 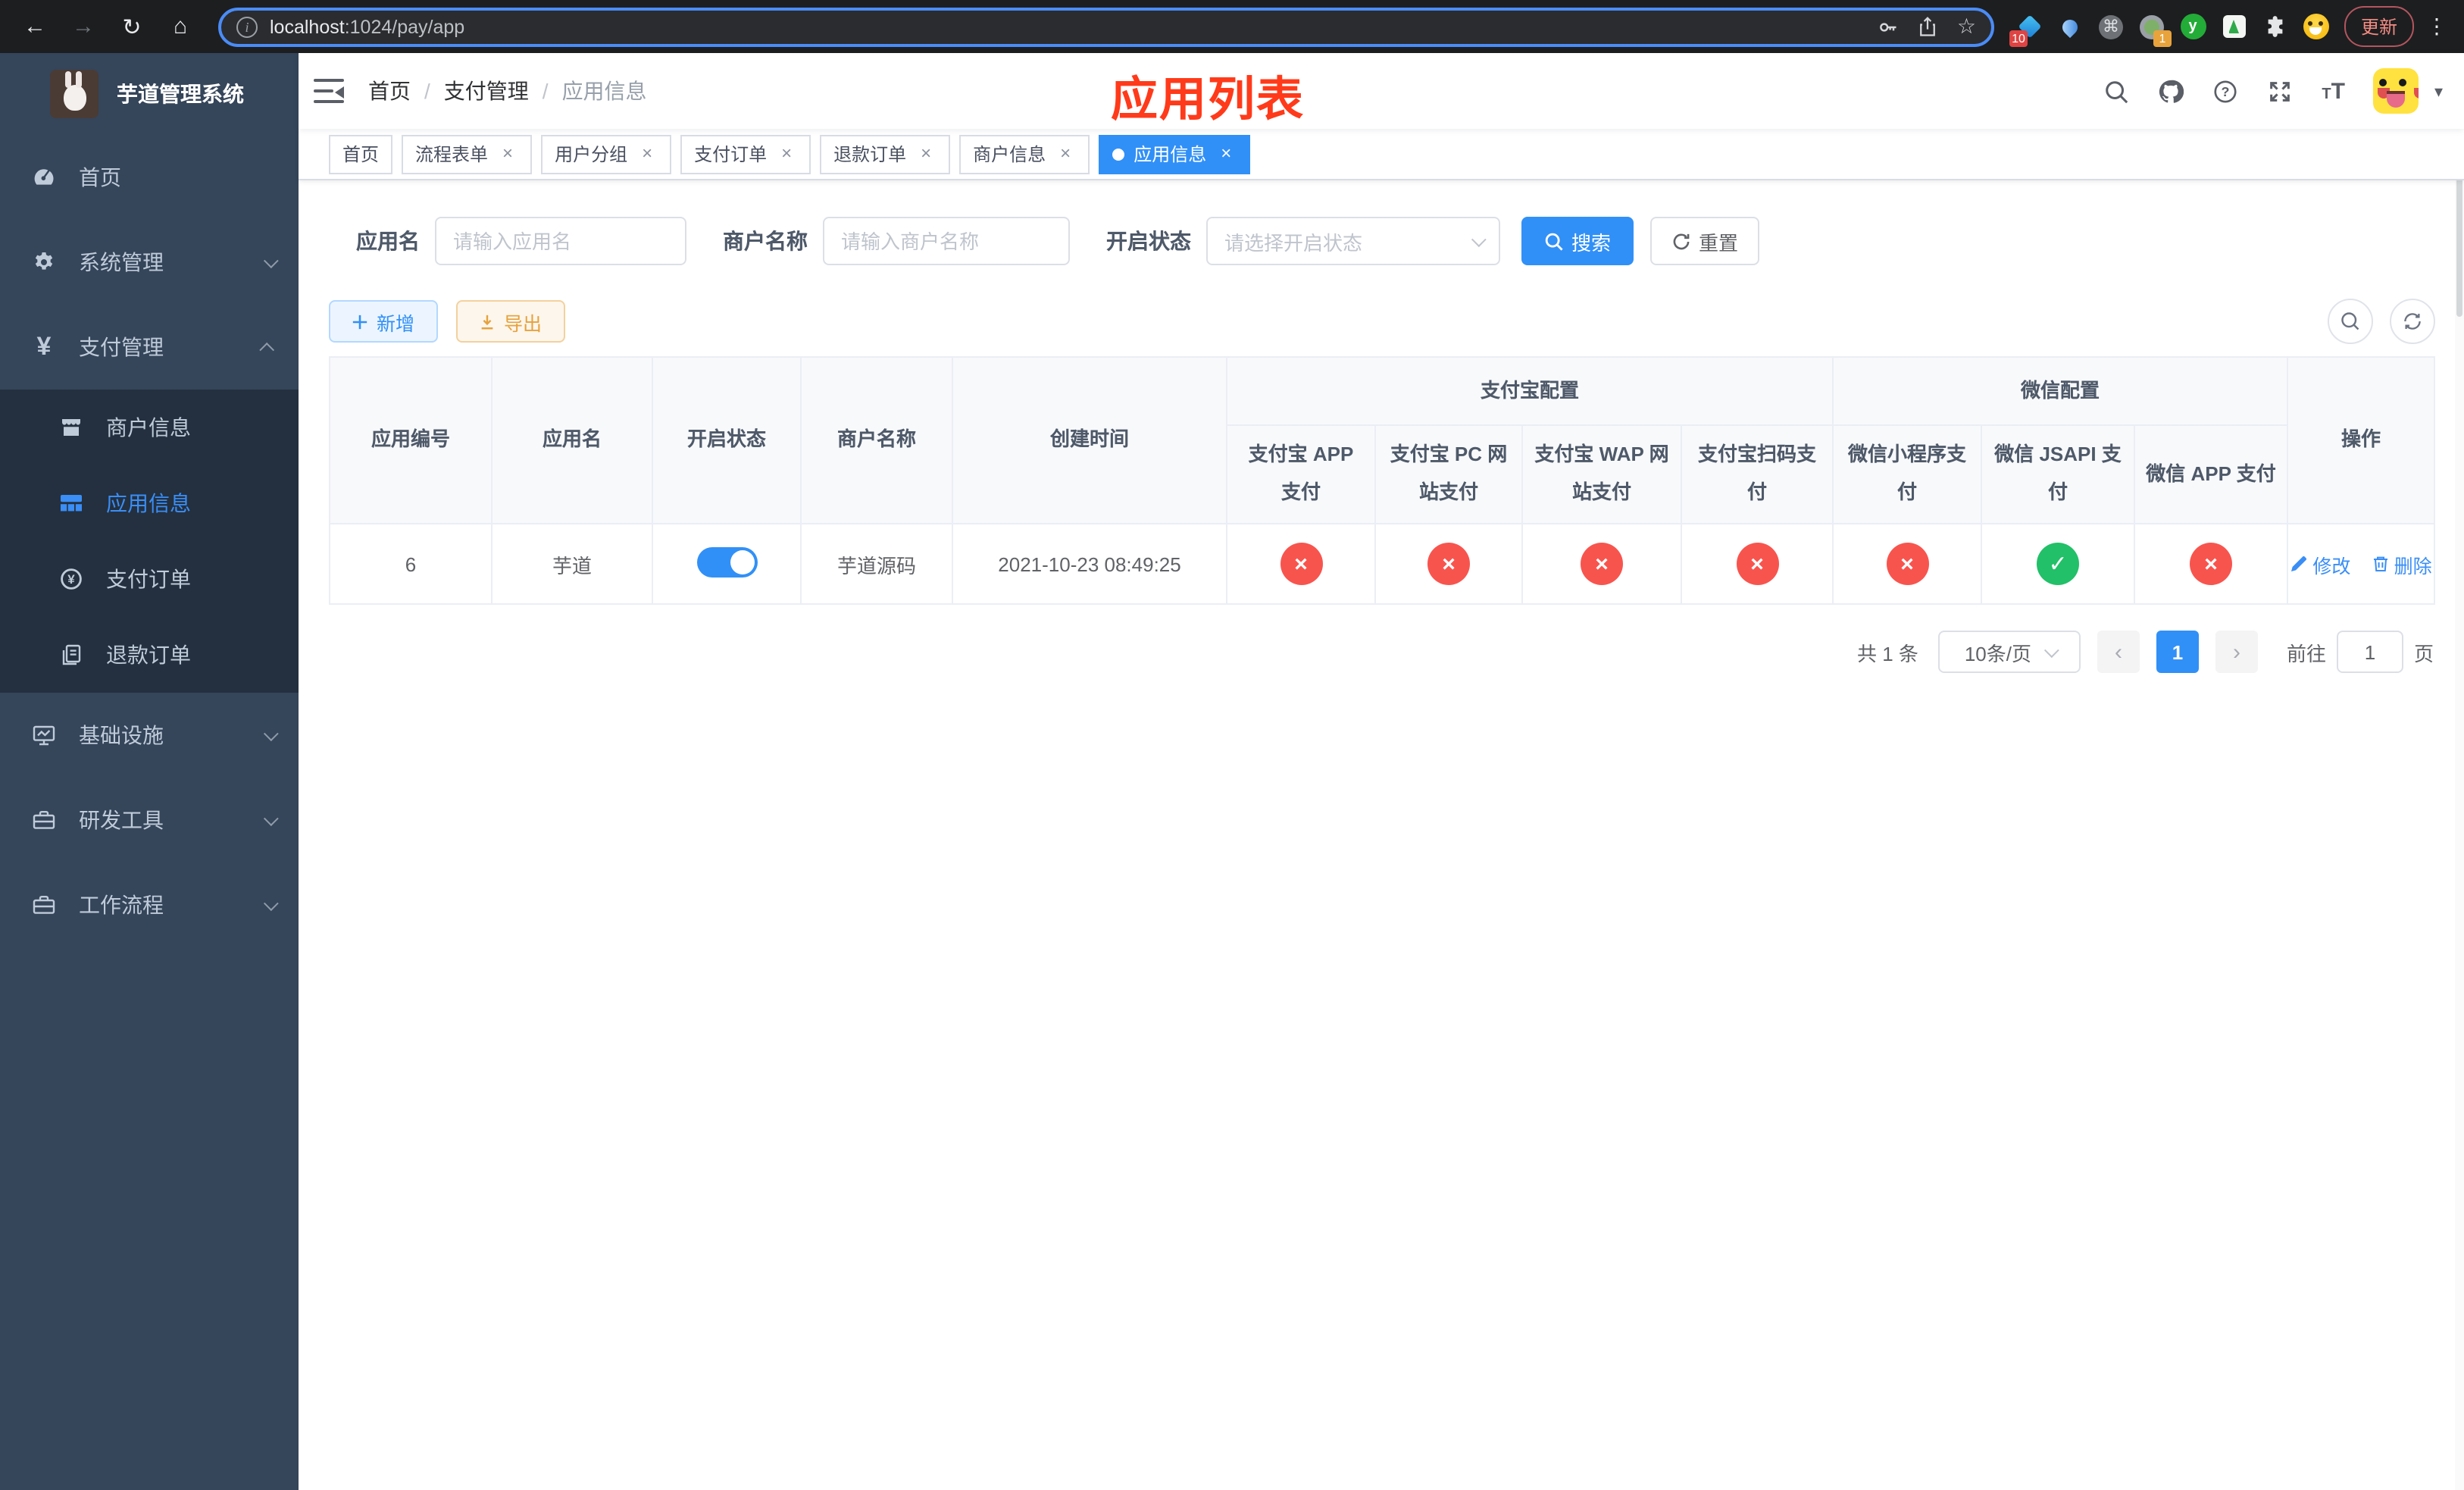 I want to click on alipay-qr-status-icon: ×, so click(x=1757, y=564).